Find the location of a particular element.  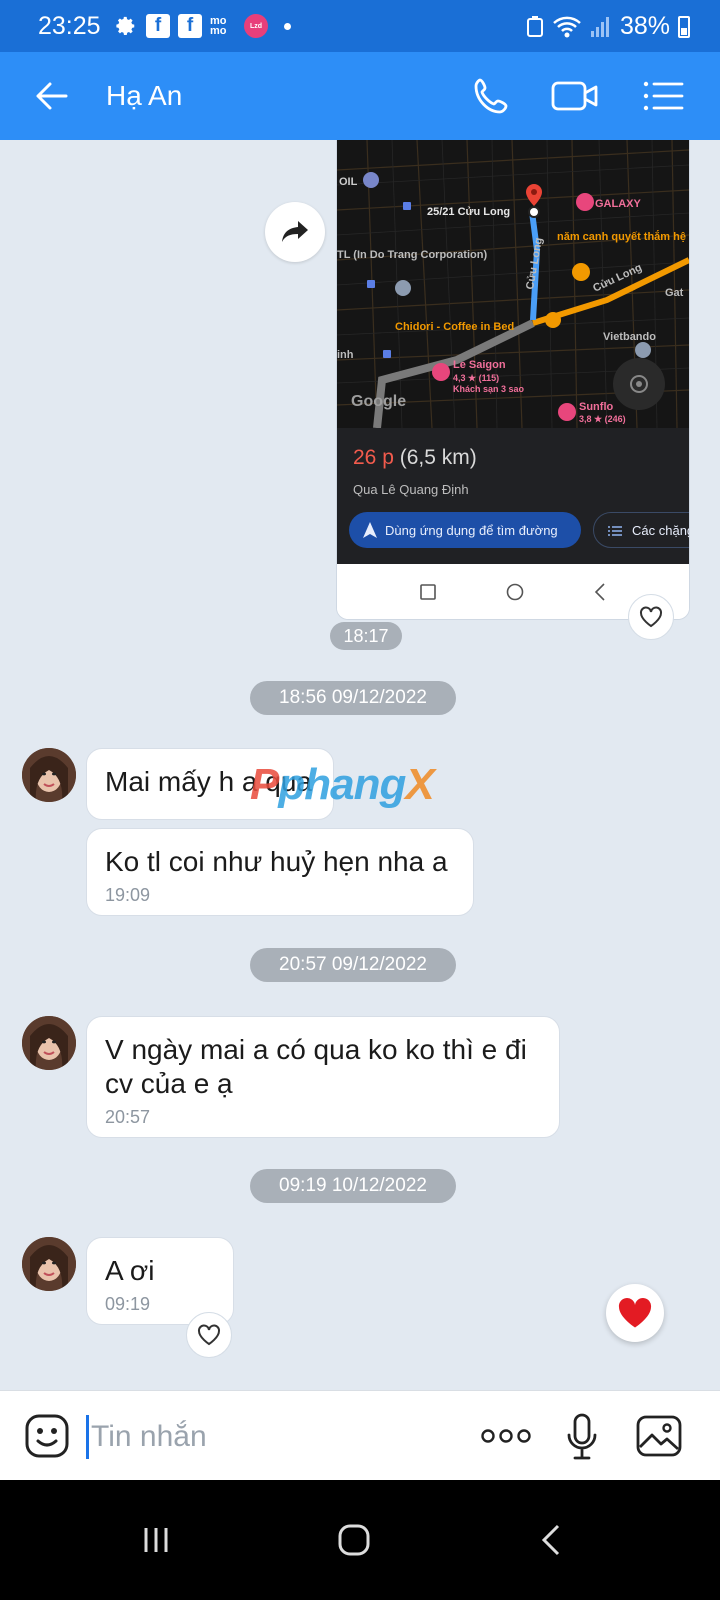

forward-arrow-icon is located at coordinates (295, 231).